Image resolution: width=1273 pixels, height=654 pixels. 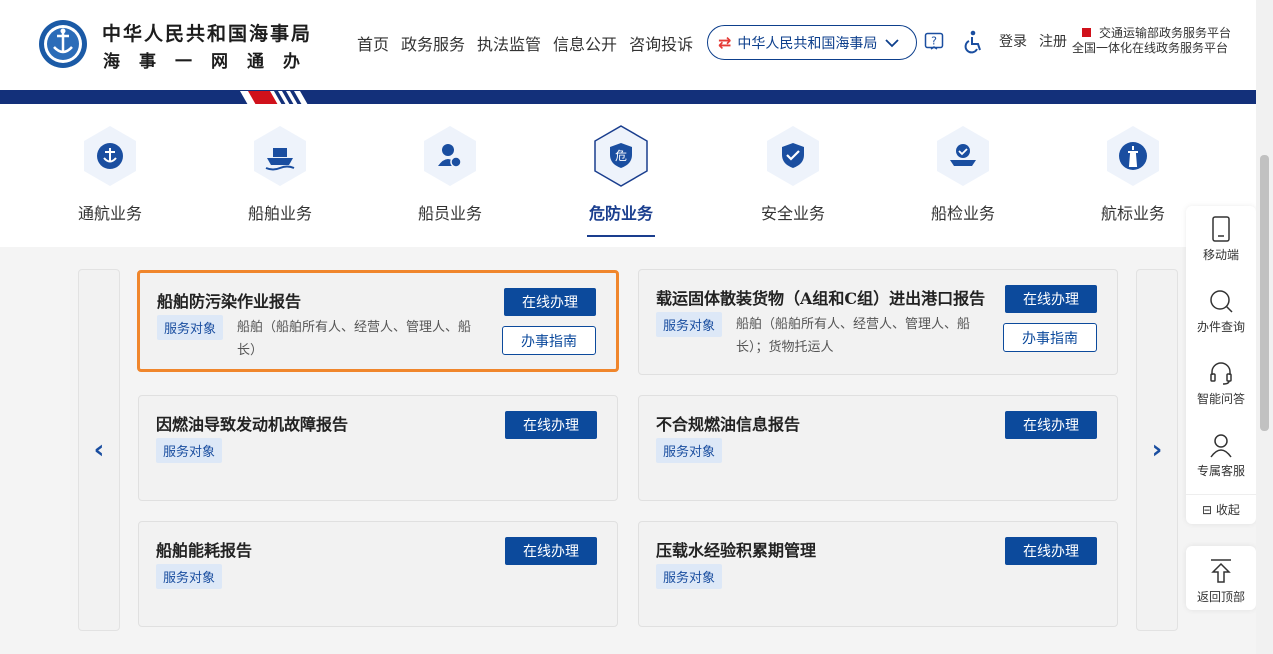 I want to click on maritime-emblem-icon, so click(x=63, y=44).